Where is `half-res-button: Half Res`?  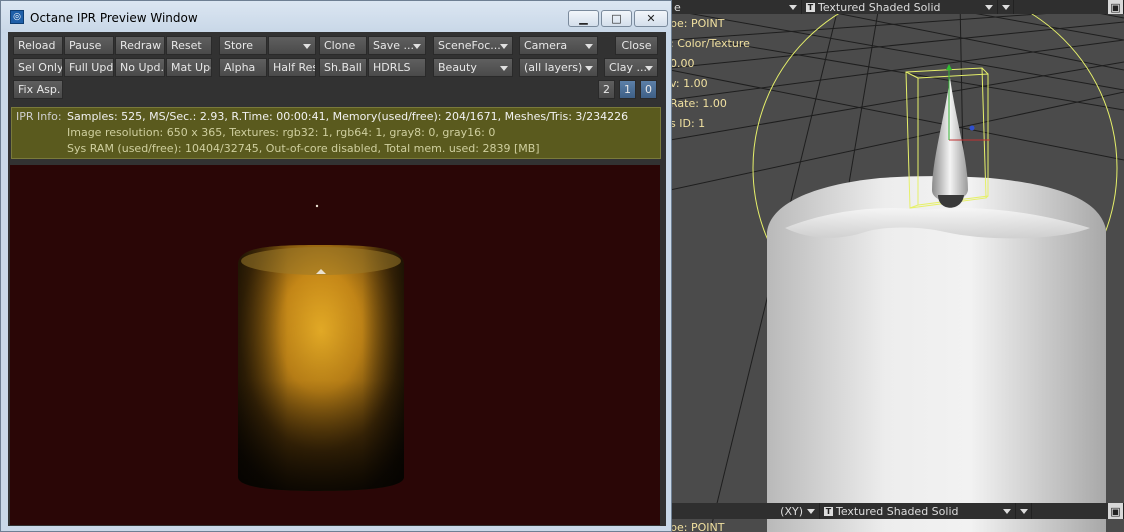
half-res-button: Half Res is located at coordinates (292, 67).